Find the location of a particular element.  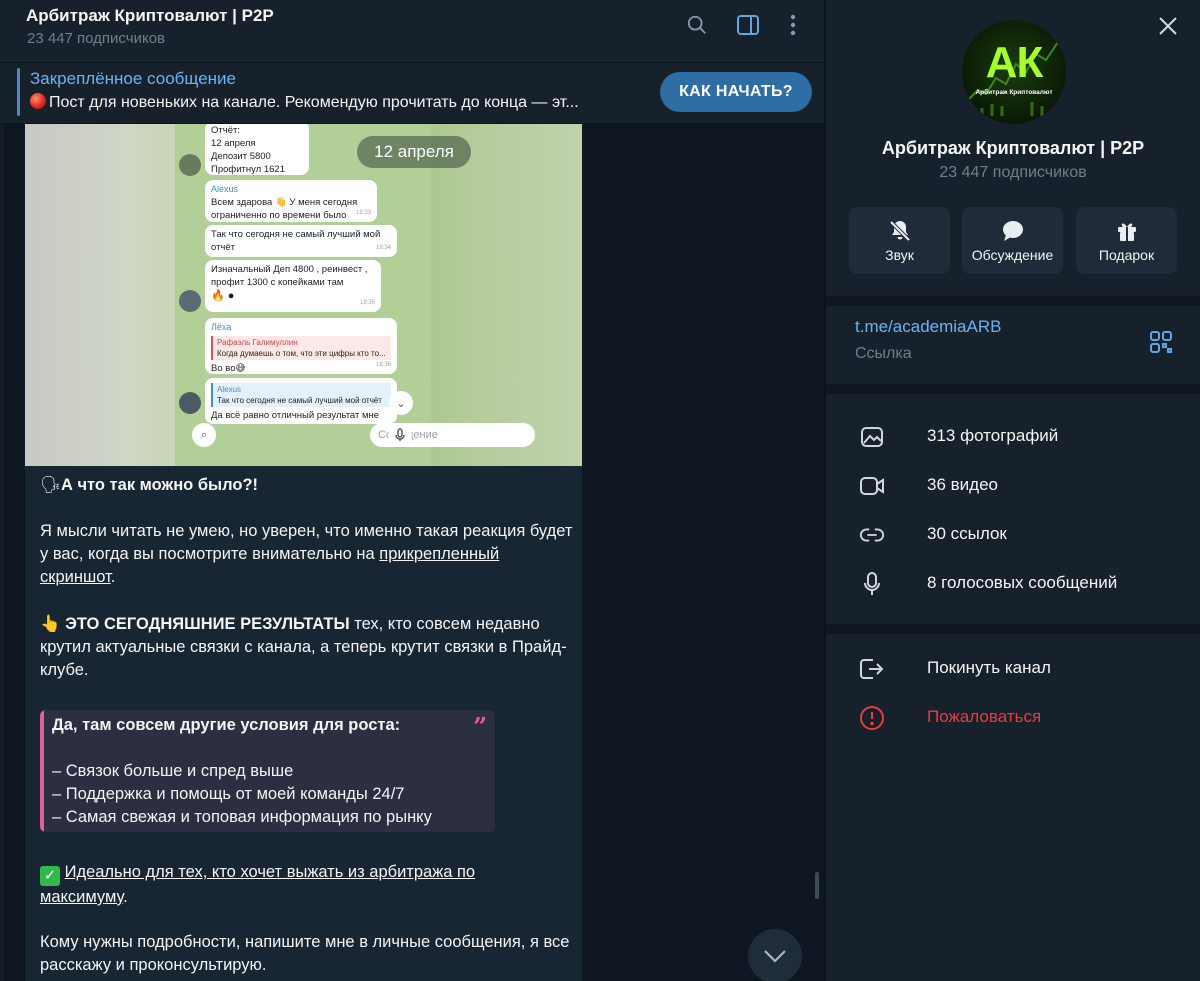

channel-avatar: АК Арбитраж Криптовалют is located at coordinates (1014, 72).